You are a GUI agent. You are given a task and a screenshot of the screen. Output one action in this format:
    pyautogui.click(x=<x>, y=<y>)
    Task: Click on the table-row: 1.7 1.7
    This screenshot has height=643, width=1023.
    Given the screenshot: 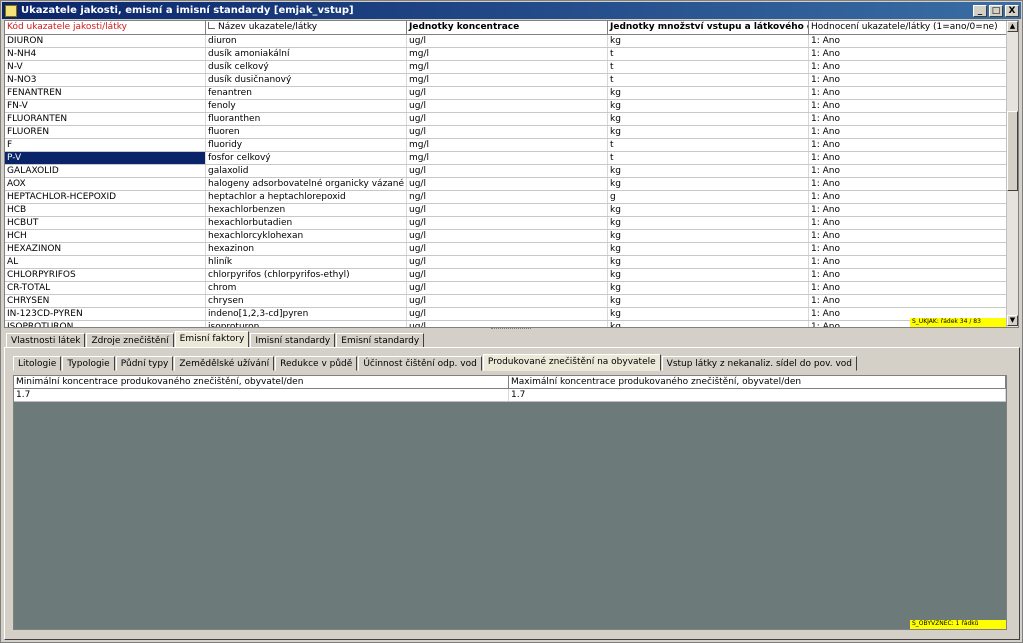 What is the action you would take?
    pyautogui.click(x=510, y=395)
    